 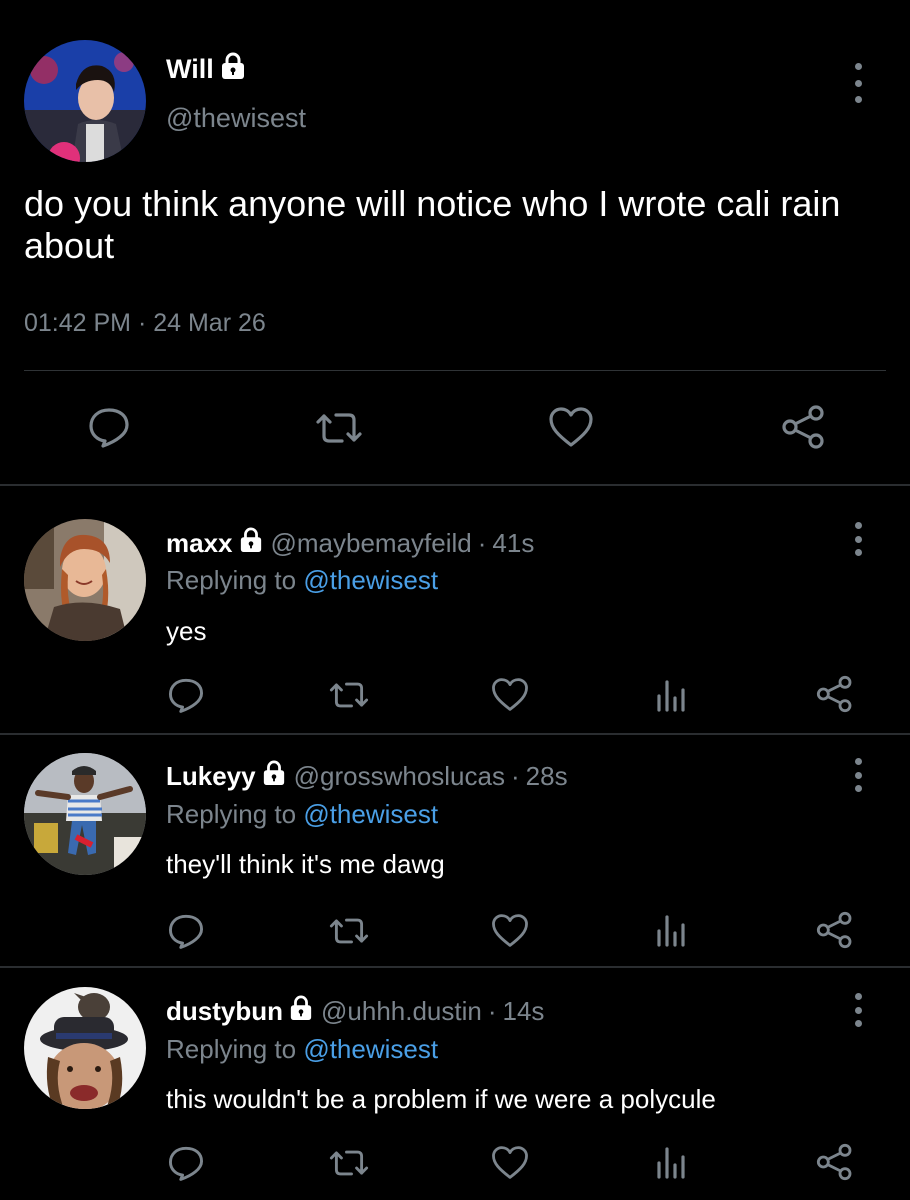 I want to click on main-tweet-avatar, so click(x=85, y=101).